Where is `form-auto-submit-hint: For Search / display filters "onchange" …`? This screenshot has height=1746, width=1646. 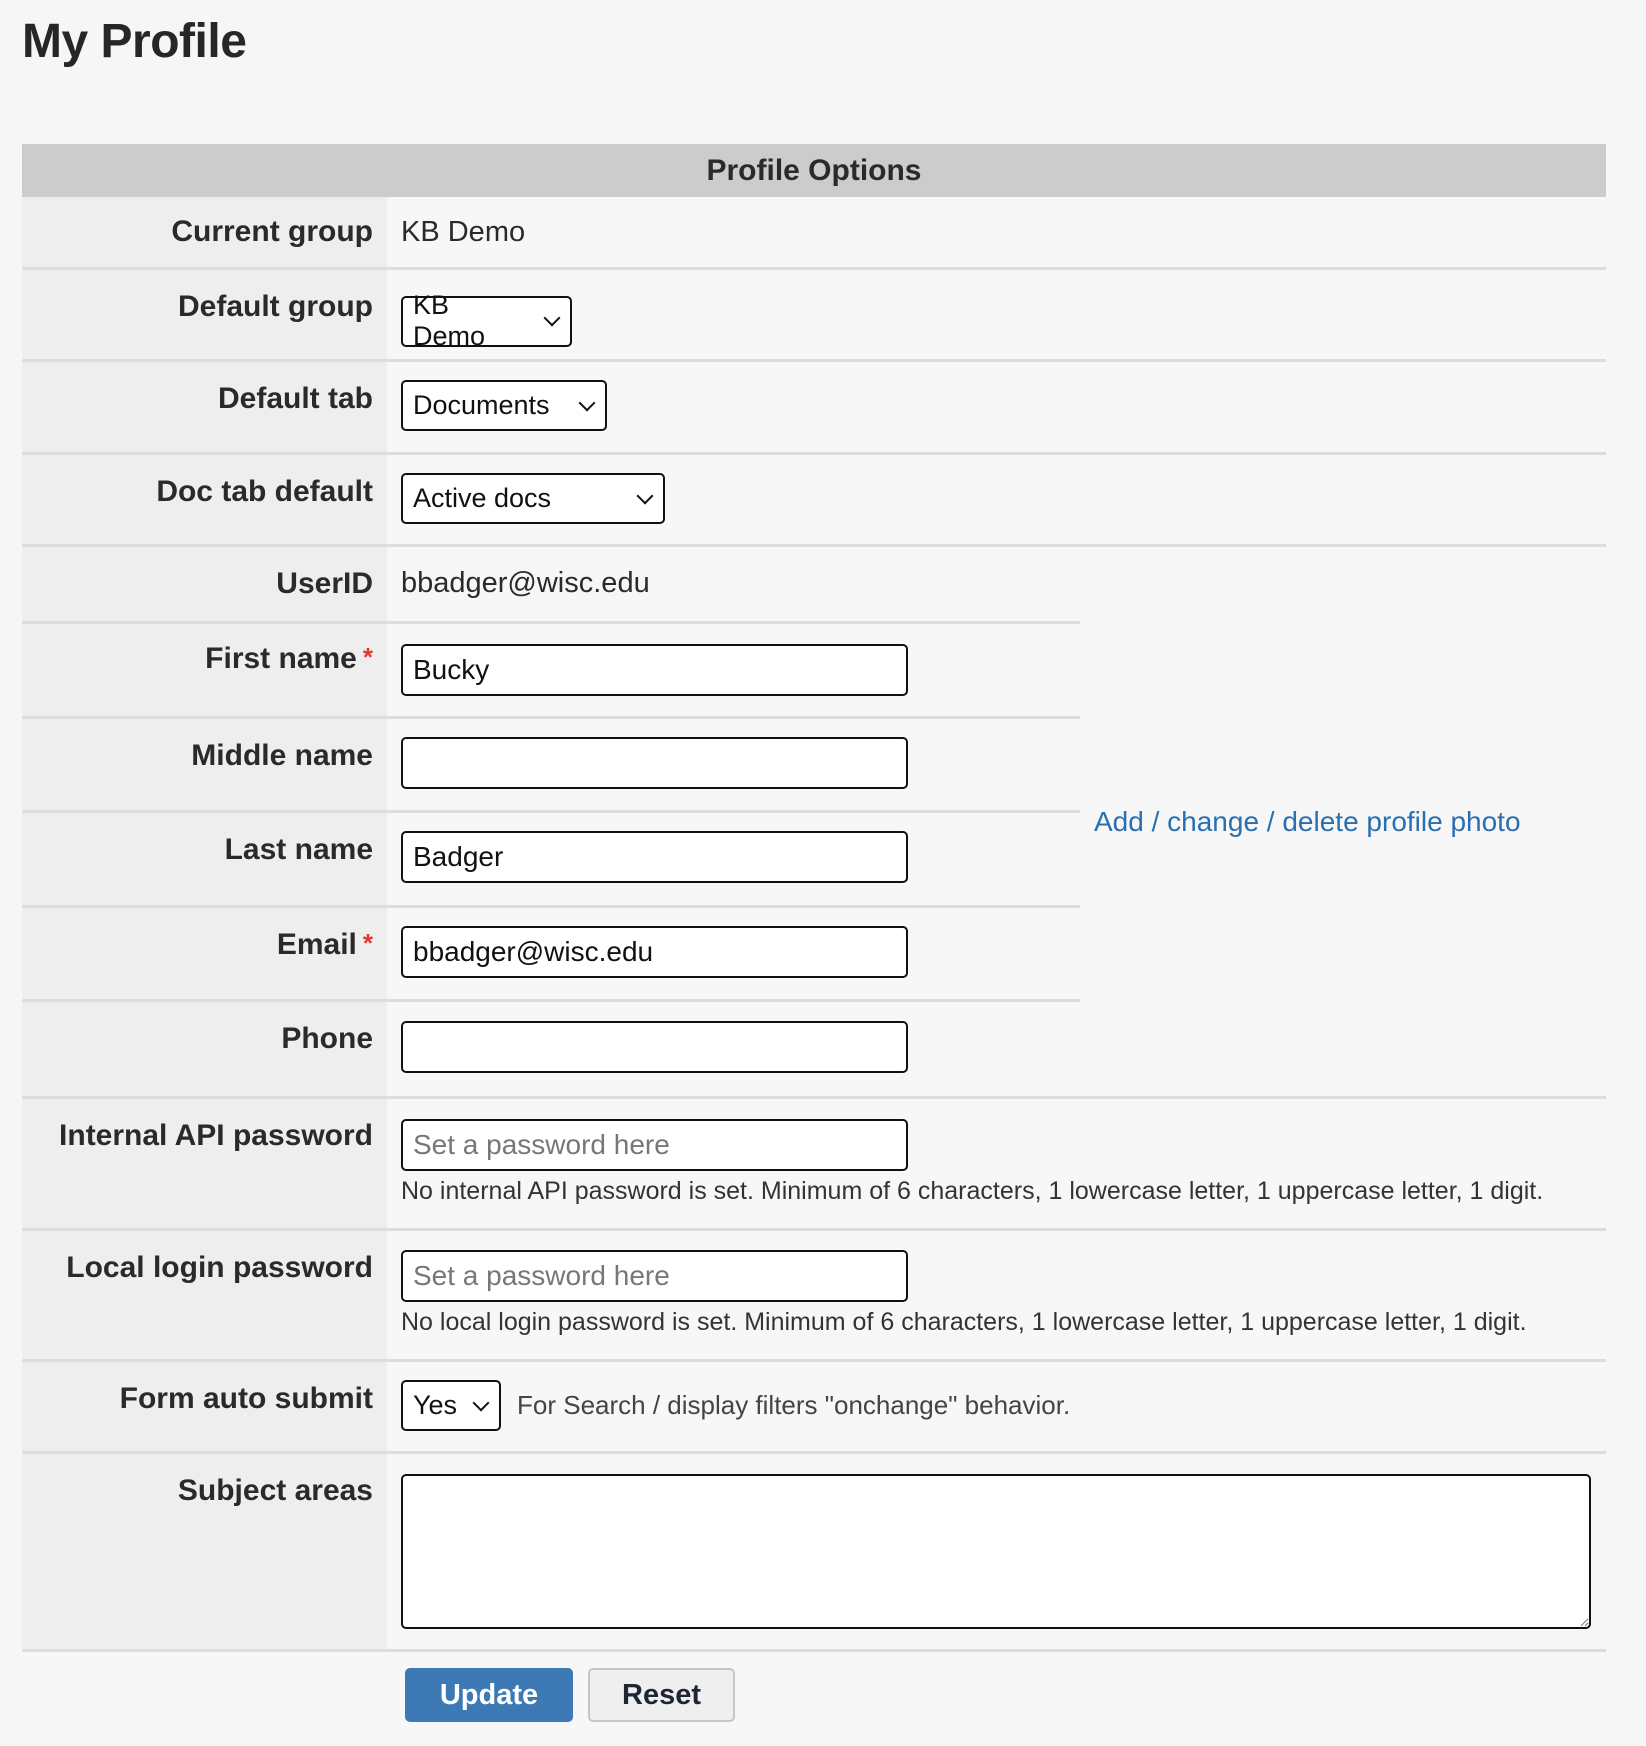
form-auto-submit-hint: For Search / display filters "onchange" … is located at coordinates (794, 1405).